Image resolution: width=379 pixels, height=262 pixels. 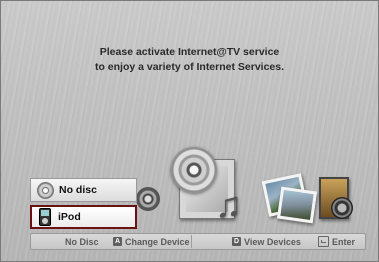 I want to click on device-item-ipod: iPod, so click(x=83, y=217).